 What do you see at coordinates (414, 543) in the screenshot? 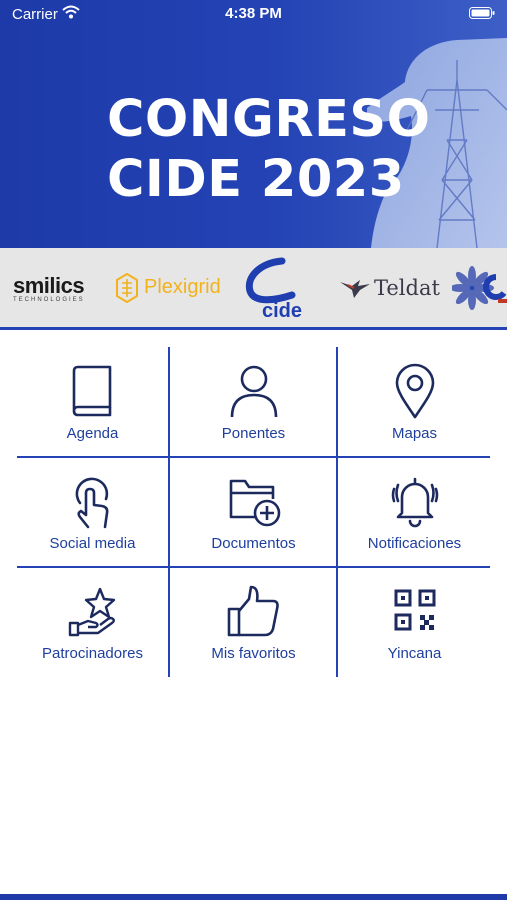
I see `menu-label-notificaciones: Notificaciones` at bounding box center [414, 543].